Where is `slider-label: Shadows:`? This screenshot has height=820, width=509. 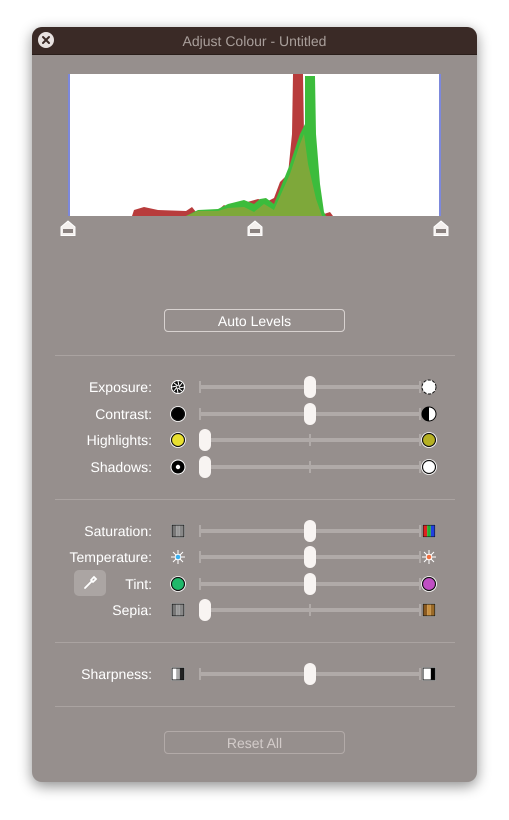
slider-label: Shadows: is located at coordinates (121, 466).